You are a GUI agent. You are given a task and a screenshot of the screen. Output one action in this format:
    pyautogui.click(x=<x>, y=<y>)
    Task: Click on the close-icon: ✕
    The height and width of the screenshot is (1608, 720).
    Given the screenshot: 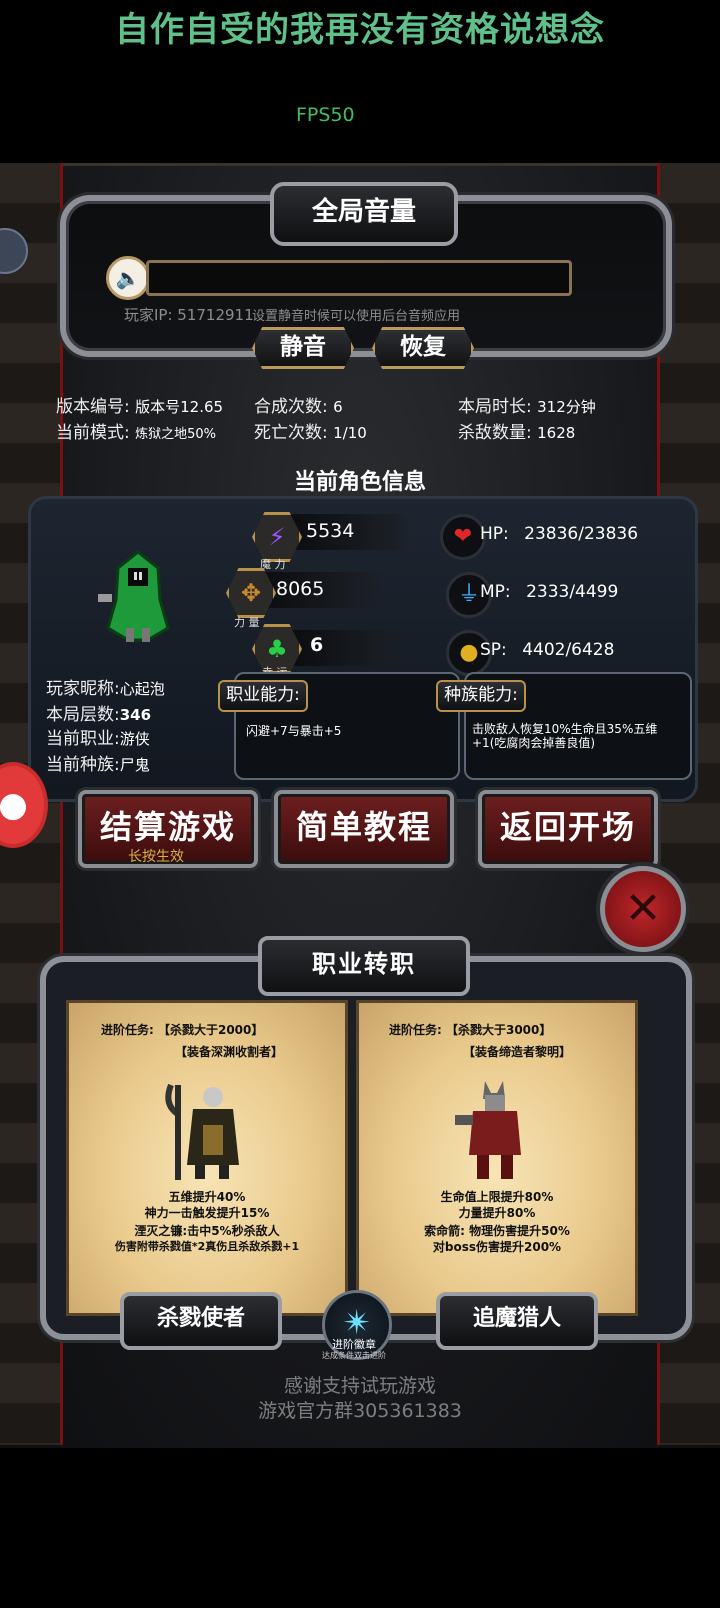 What is the action you would take?
    pyautogui.click(x=643, y=909)
    